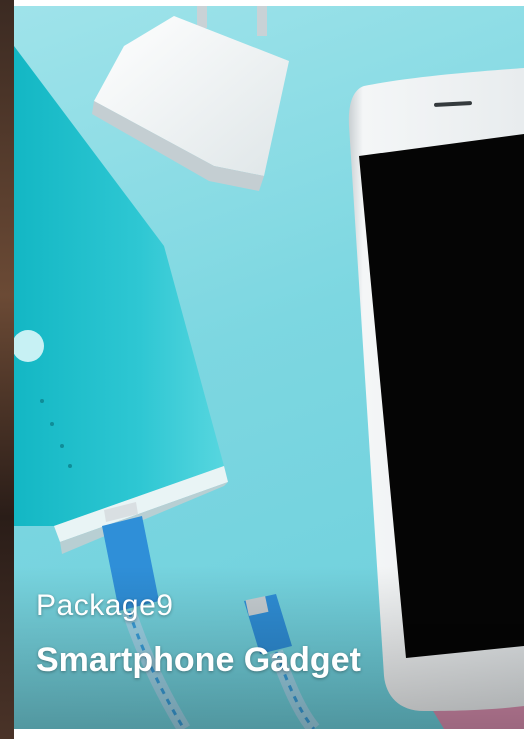  What do you see at coordinates (190, 98) in the screenshot?
I see `wall-charger-icon` at bounding box center [190, 98].